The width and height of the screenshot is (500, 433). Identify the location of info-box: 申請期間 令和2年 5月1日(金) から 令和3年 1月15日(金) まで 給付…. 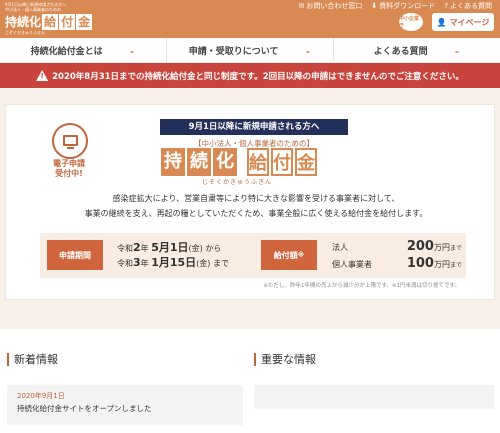
(253, 255).